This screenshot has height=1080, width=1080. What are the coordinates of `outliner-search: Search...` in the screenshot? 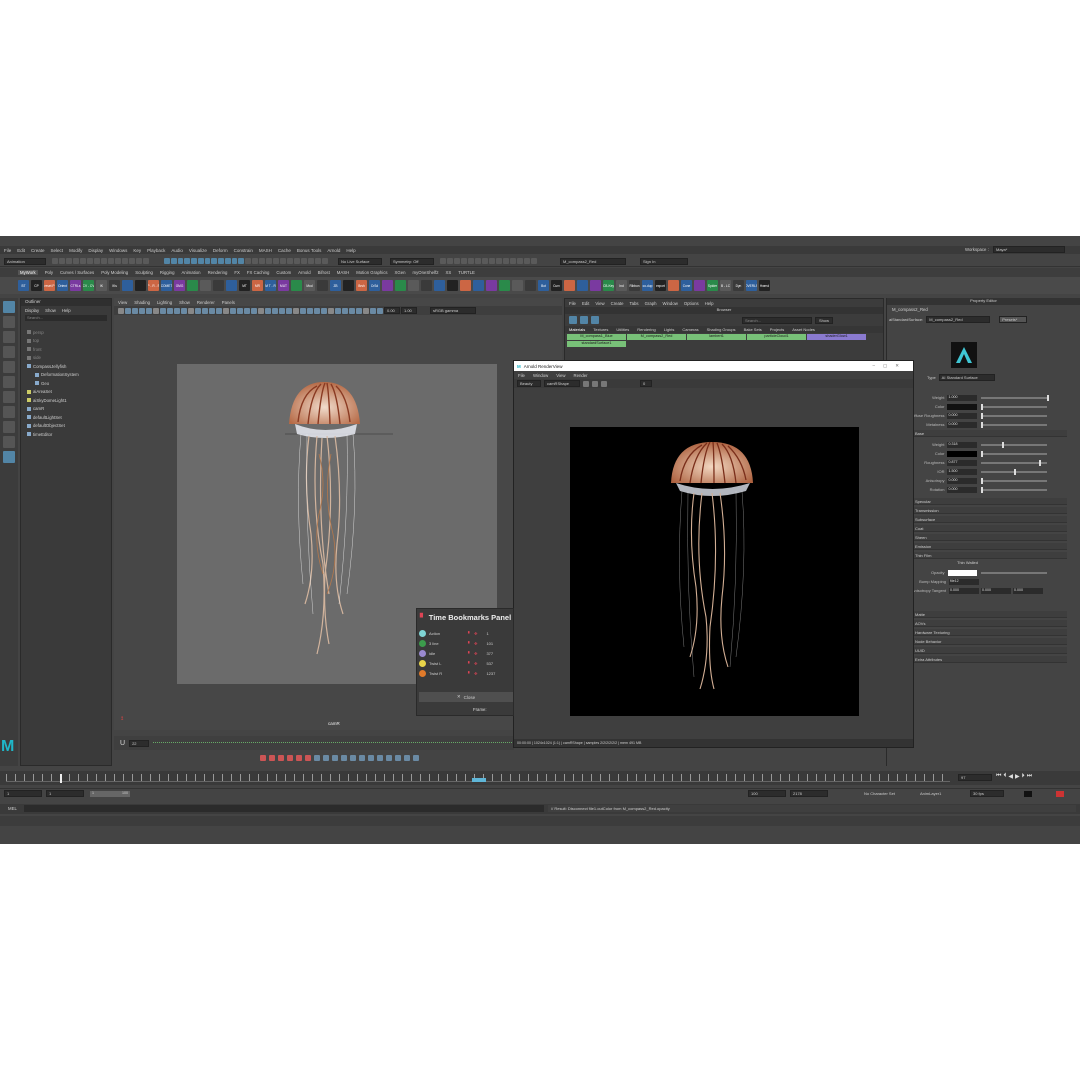 It's located at (66, 318).